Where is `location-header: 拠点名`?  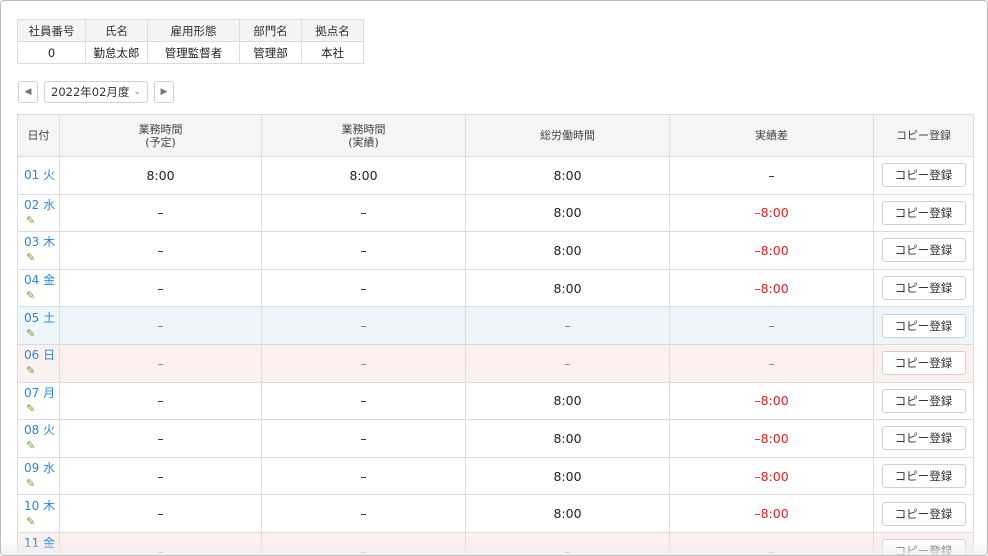
location-header: 拠点名 is located at coordinates (332, 30).